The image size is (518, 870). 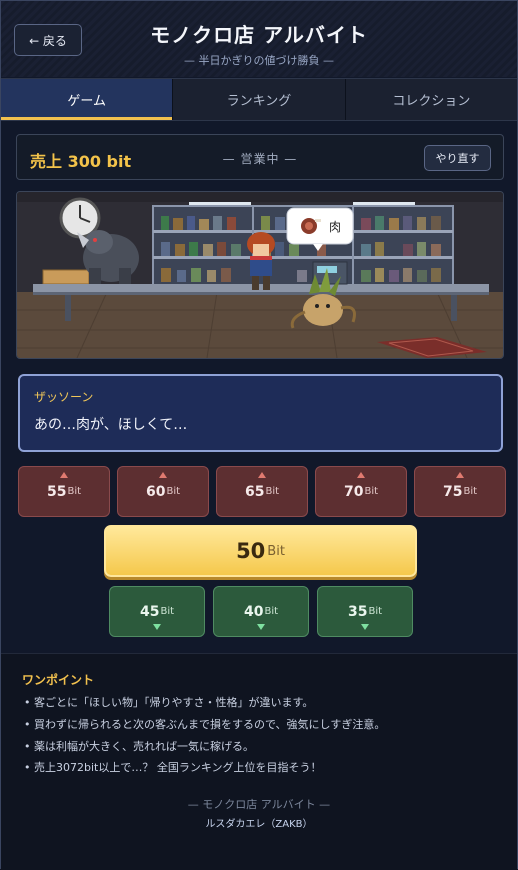 I want to click on lower-price-button-40: 40 Bit, so click(x=261, y=611).